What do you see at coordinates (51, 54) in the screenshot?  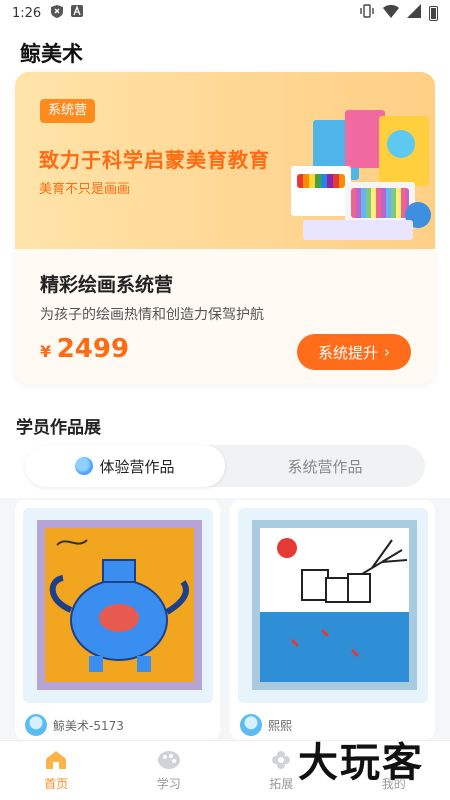 I see `app-title: 鲸美术` at bounding box center [51, 54].